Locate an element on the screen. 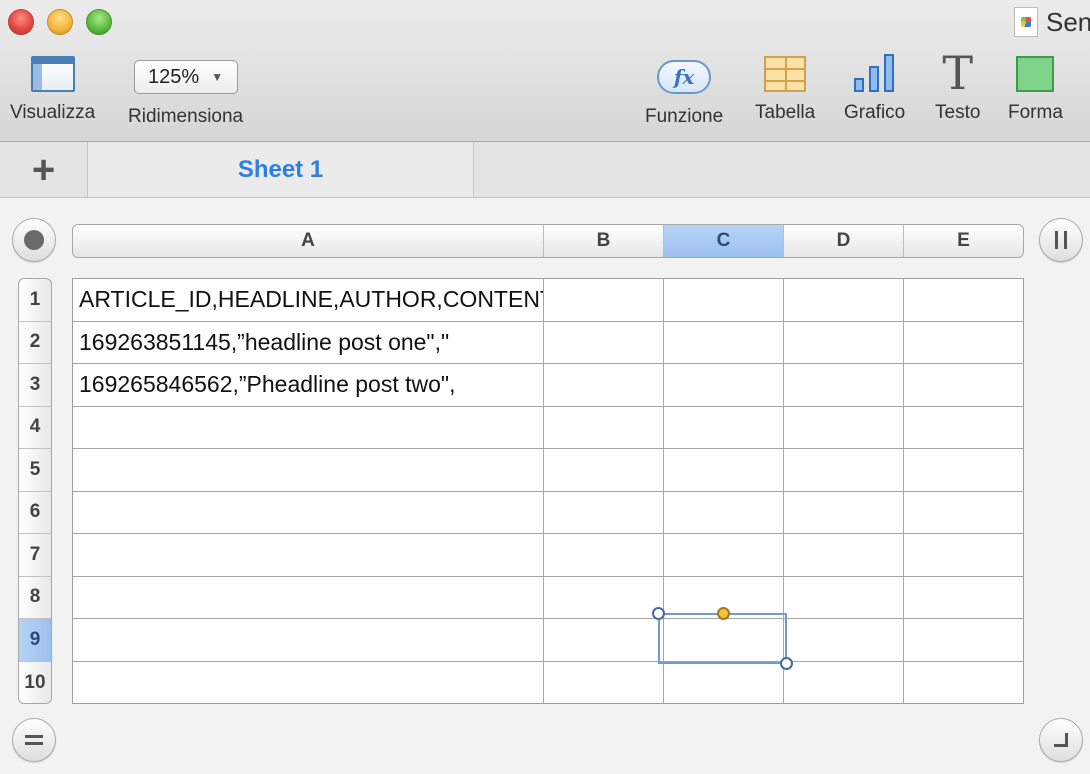  cell-b3 is located at coordinates (604, 385).